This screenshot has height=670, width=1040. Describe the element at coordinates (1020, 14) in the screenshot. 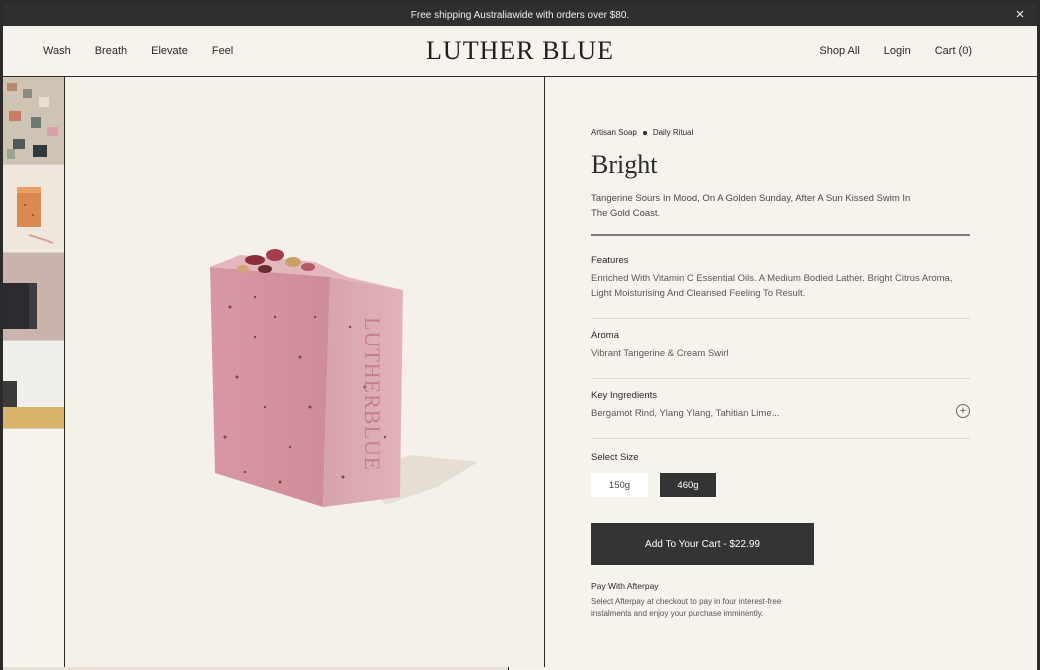

I see `close-icon: ×` at that location.